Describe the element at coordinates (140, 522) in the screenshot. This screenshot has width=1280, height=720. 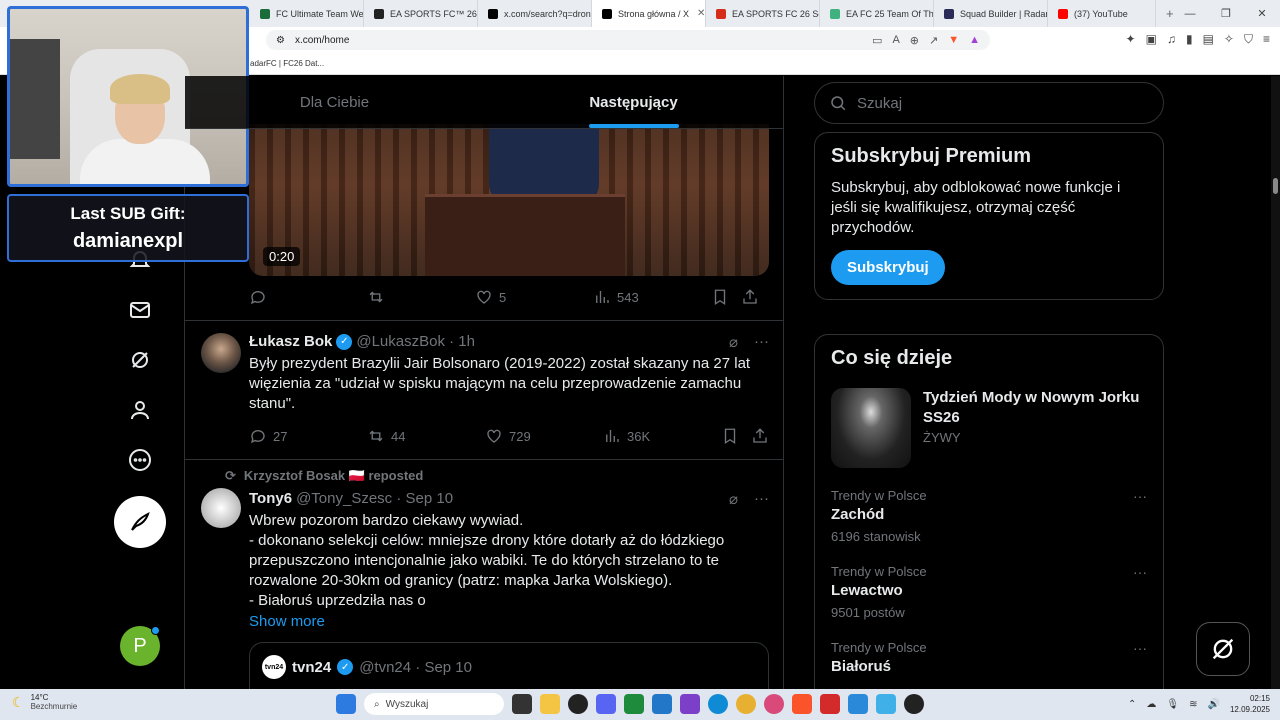
I see `compose-post-button` at that location.